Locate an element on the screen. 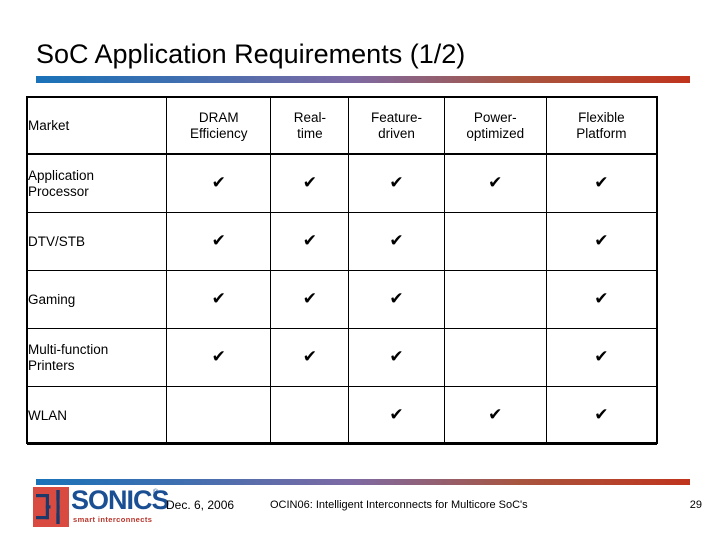 The height and width of the screenshot is (540, 720). cell-dtv-stb-power-optimized is located at coordinates (495, 241).